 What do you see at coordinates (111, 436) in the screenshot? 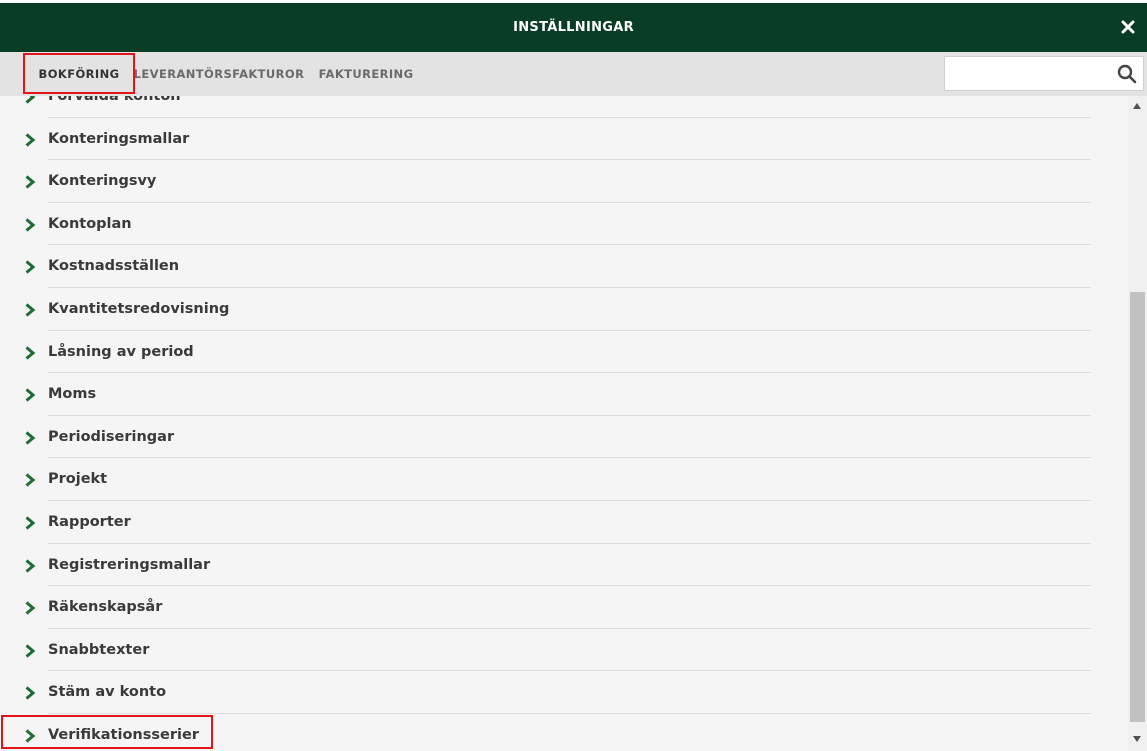
I see `list-item-label: Periodiseringar` at bounding box center [111, 436].